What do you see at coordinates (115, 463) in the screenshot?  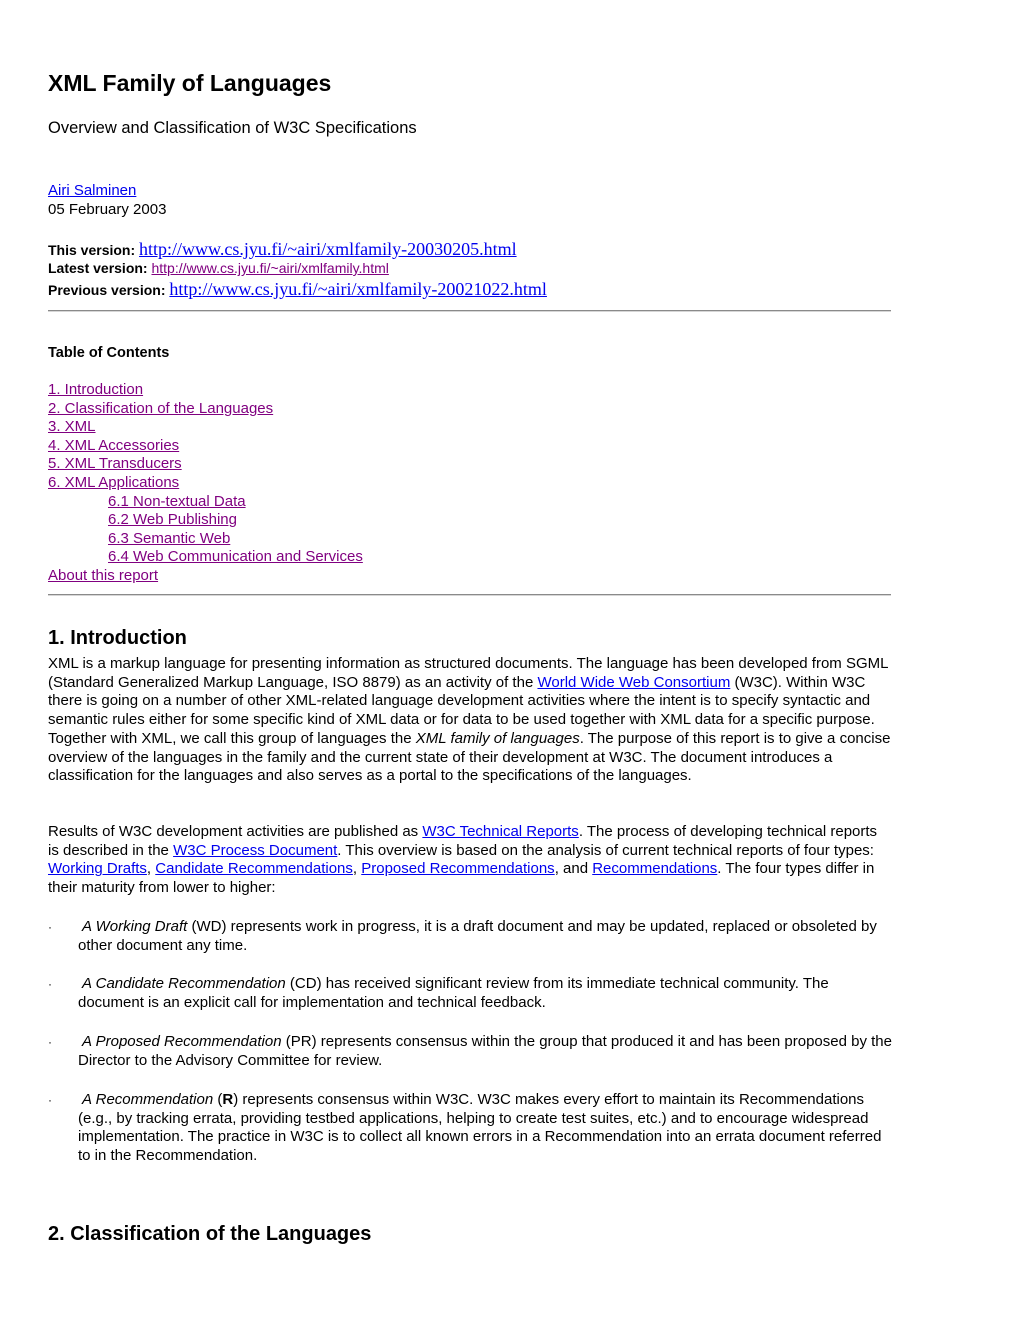 I see `toc-link-xml-transducers: 5. XML Transducers` at bounding box center [115, 463].